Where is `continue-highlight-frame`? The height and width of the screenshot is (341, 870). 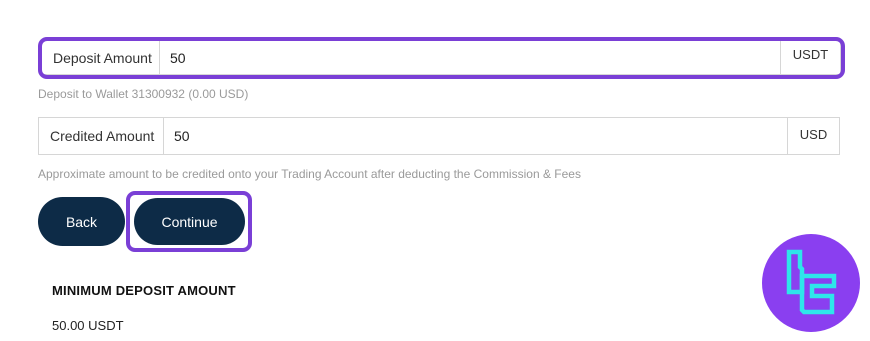
continue-highlight-frame is located at coordinates (189, 221).